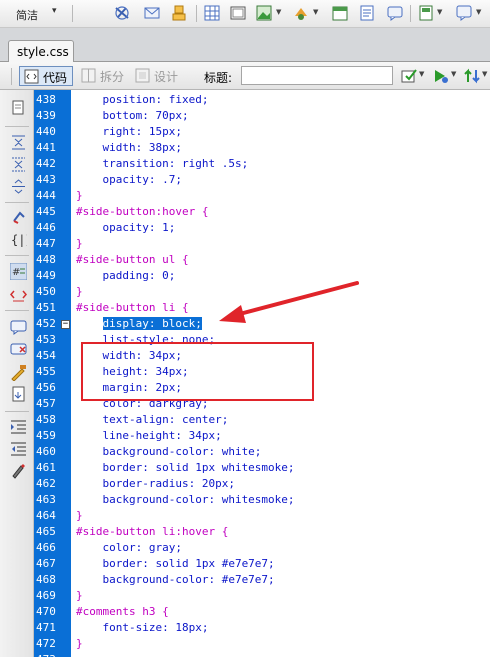 The image size is (490, 657). Describe the element at coordinates (139, 324) in the screenshot. I see `code-text: display: block;` at that location.